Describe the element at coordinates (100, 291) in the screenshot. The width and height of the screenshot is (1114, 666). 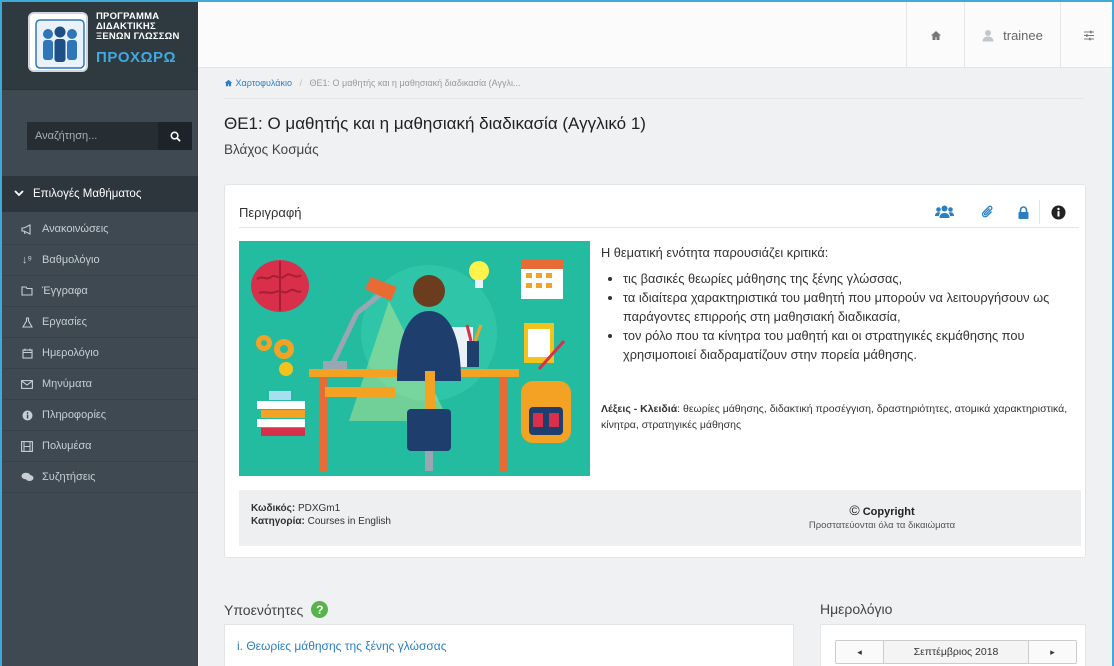
I see `sidebar-item-documents: Έγγραφα` at that location.